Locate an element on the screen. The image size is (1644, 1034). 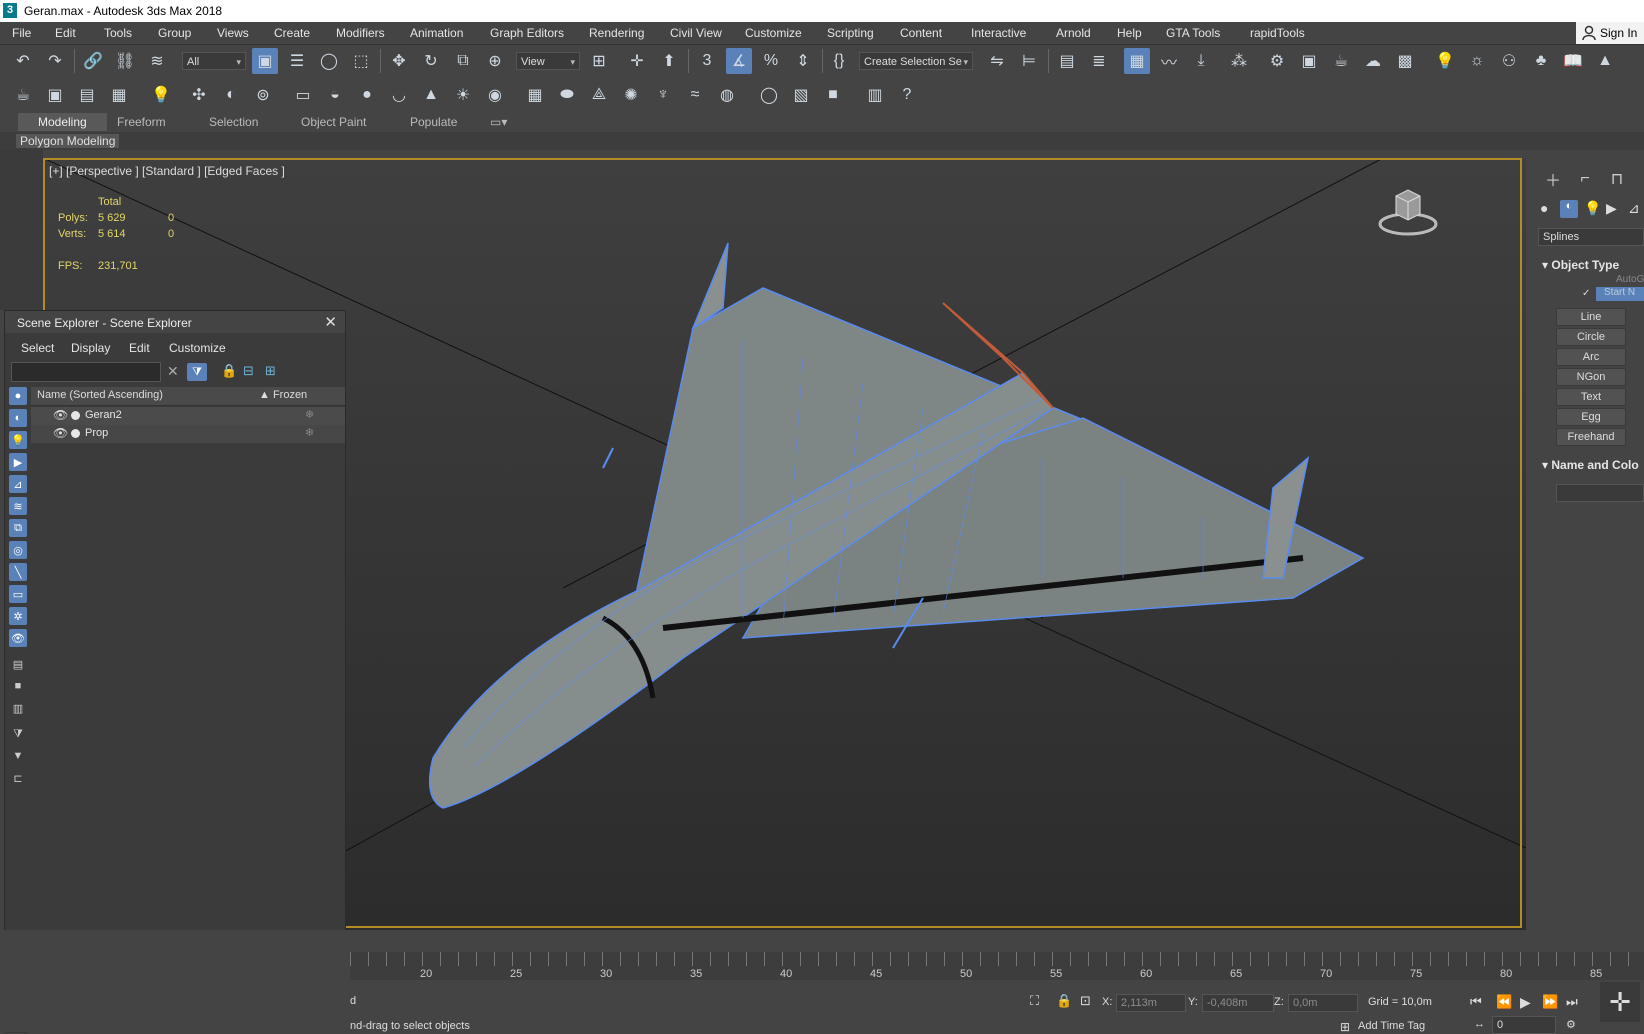
scale-icon: ⧉ is located at coordinates (463, 61).